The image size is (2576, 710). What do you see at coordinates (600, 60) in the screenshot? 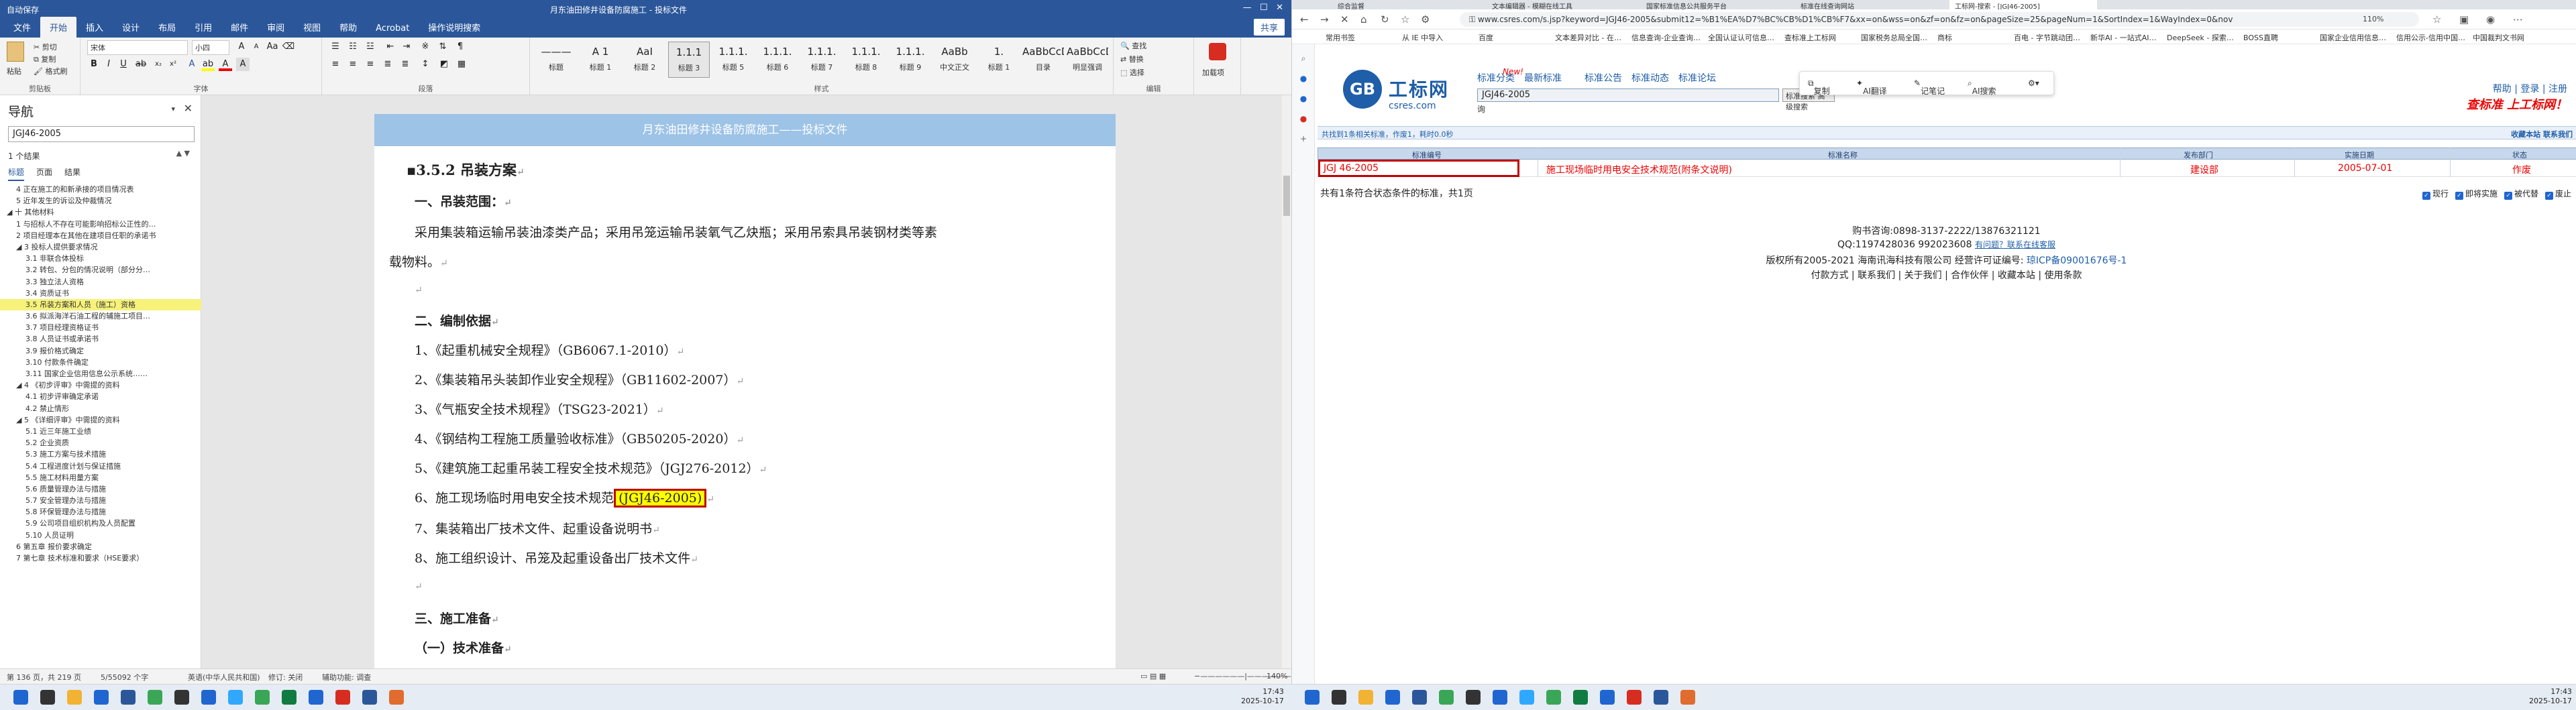
I see `style-gallery-item: A 1 标题 1` at bounding box center [600, 60].